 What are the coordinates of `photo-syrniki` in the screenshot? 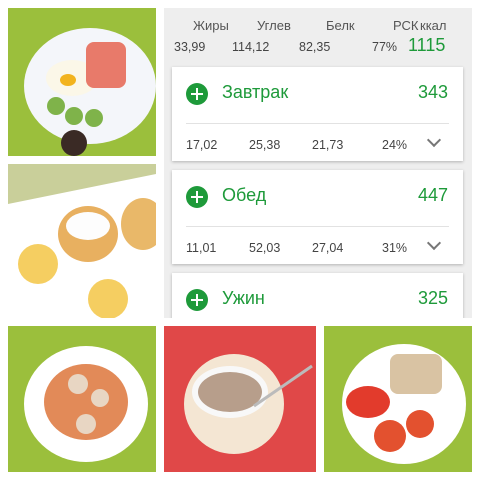 It's located at (82, 241).